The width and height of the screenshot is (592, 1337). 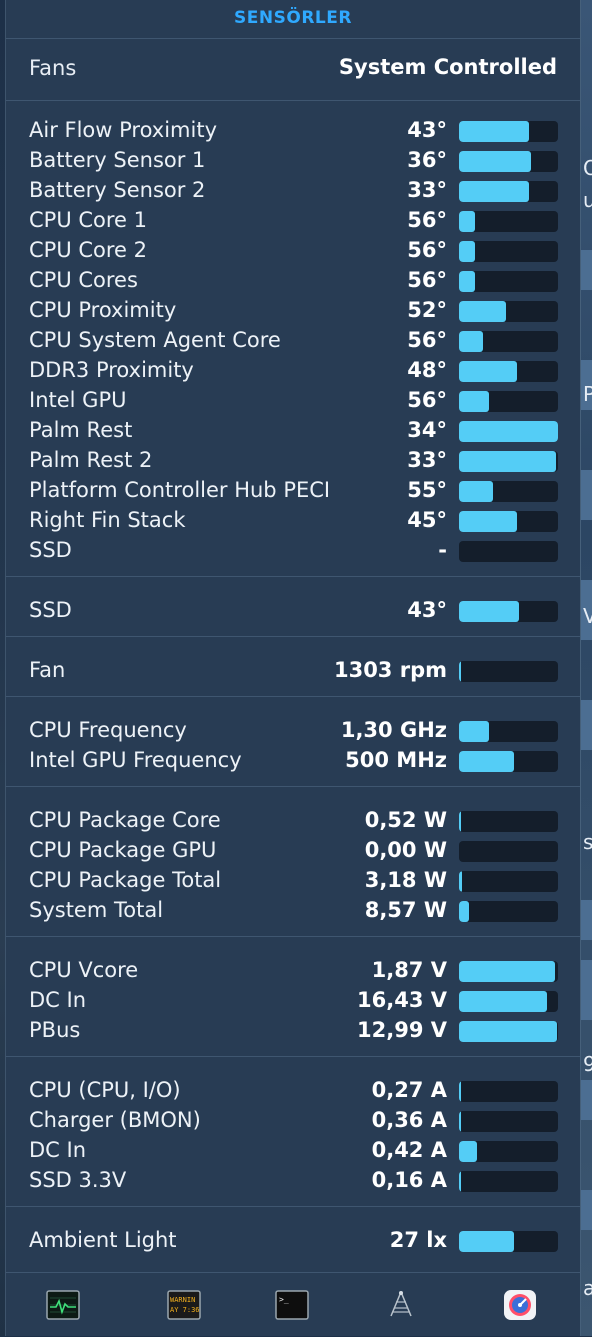 I want to click on sensor-row: CPU Proximity 52°, so click(x=293, y=311).